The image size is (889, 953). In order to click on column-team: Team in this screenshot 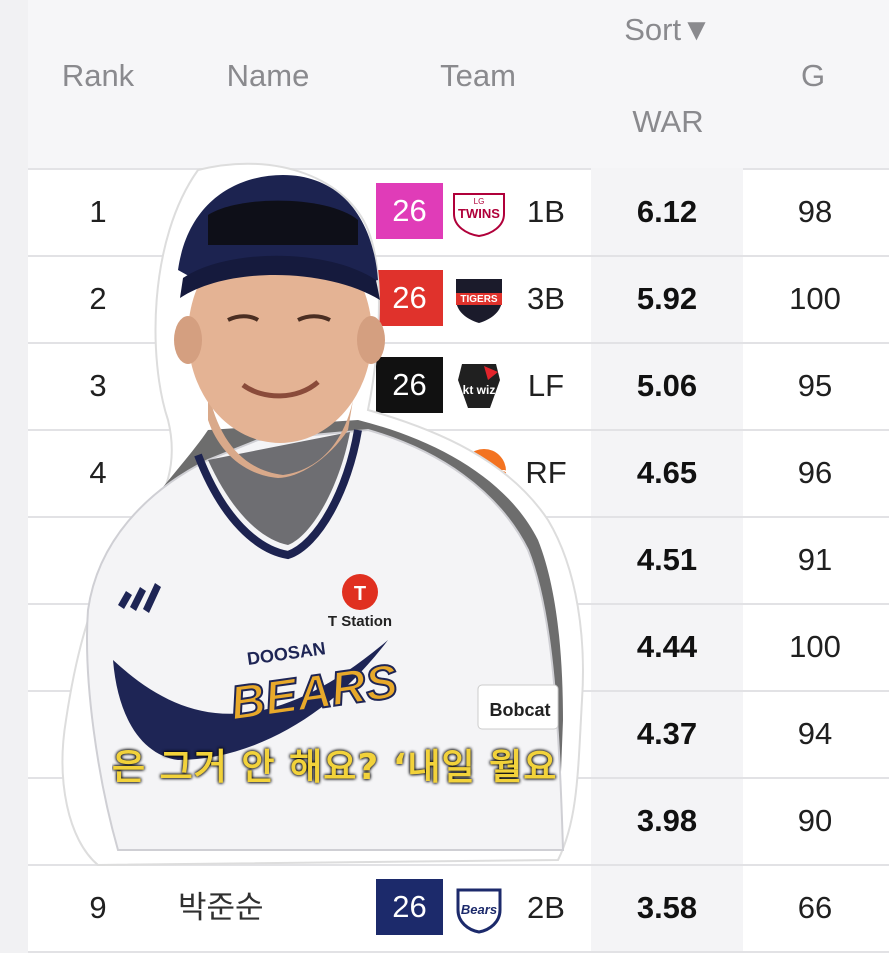, I will do `click(478, 76)`.